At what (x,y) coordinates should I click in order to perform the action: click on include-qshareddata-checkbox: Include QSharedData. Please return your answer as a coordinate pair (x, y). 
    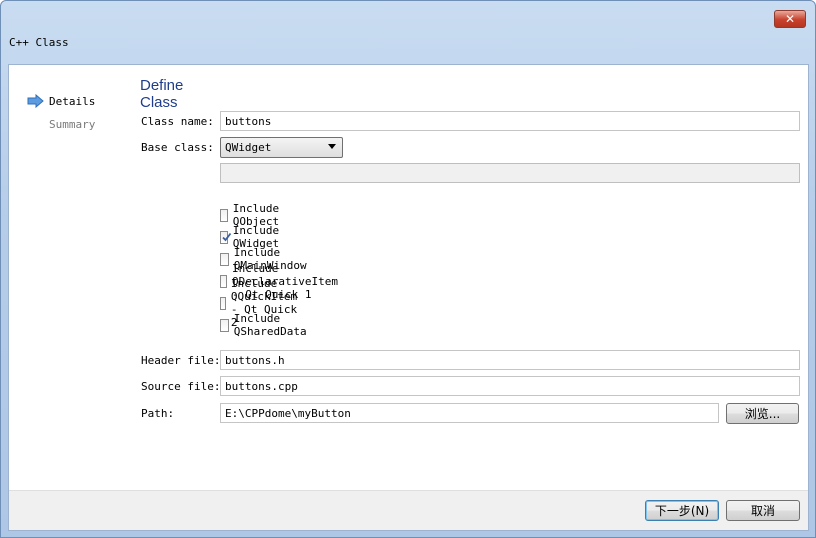
    Looking at the image, I should click on (265, 325).